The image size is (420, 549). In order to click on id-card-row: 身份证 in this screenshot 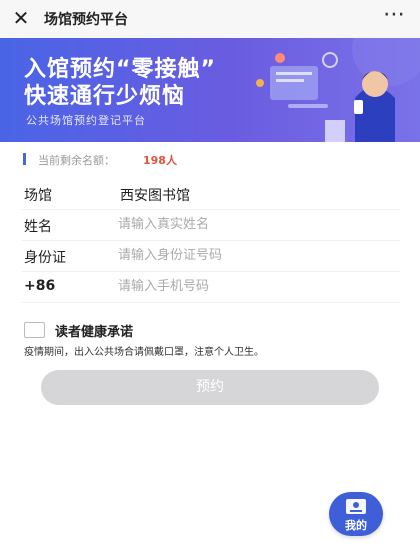, I will do `click(211, 256)`.